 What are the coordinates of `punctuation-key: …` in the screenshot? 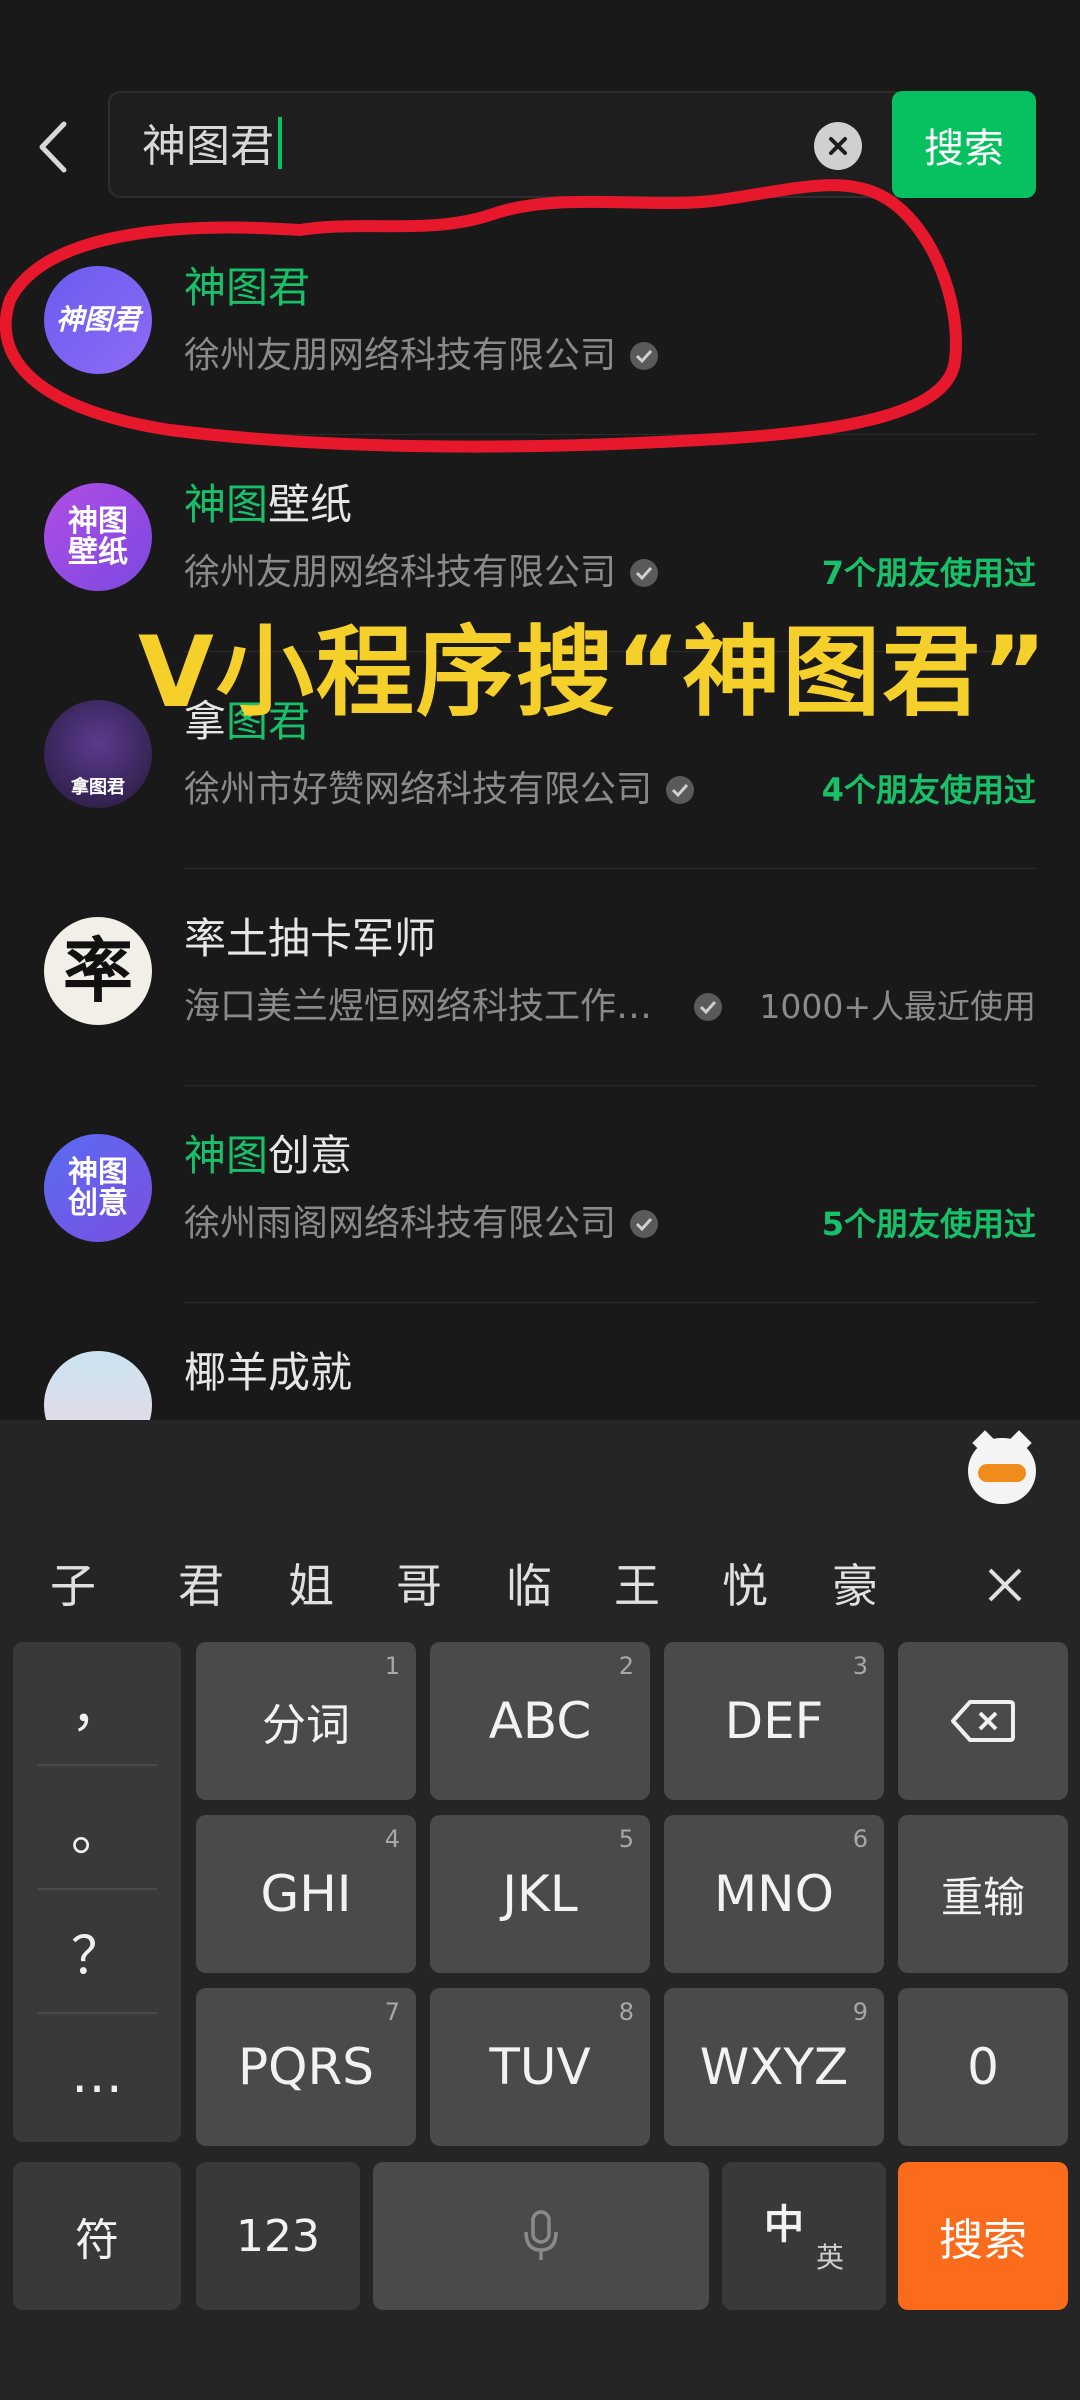 It's located at (97, 2075).